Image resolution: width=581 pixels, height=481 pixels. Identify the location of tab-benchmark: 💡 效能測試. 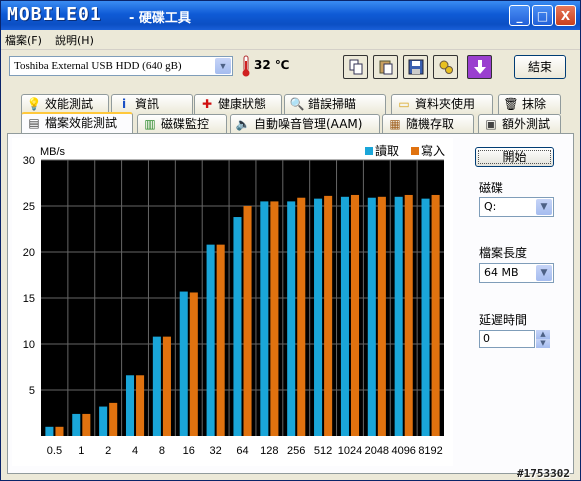
(65, 104).